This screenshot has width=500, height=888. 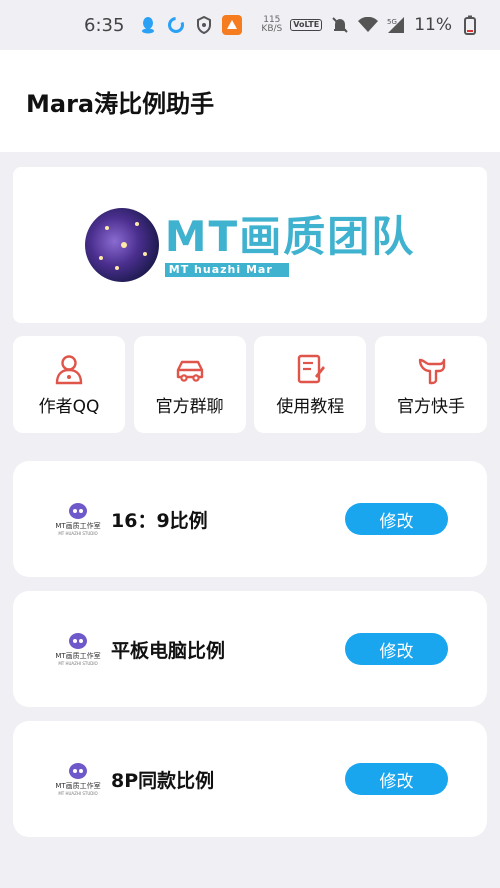 I want to click on document-icon, so click(x=312, y=369).